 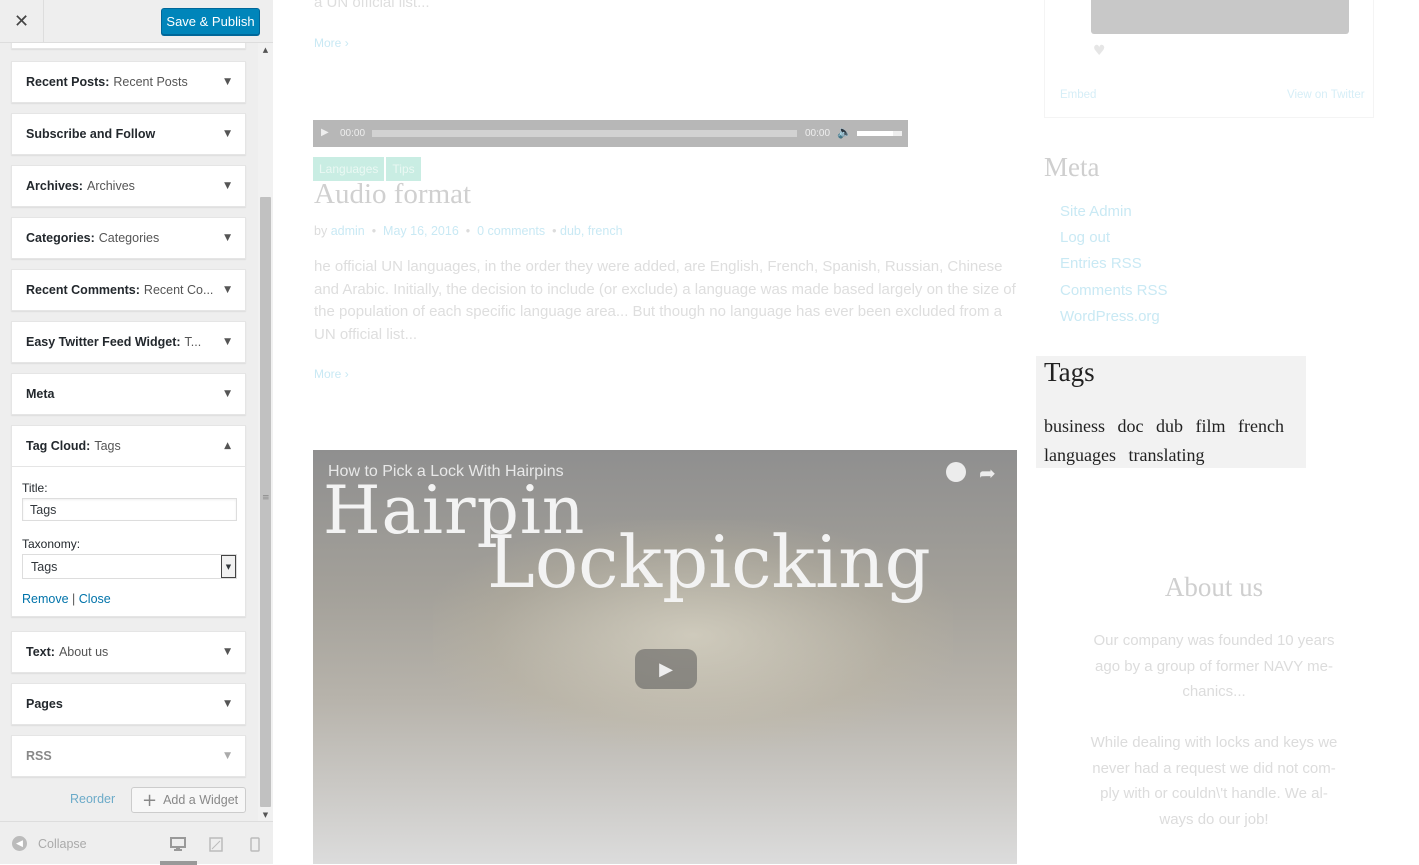 What do you see at coordinates (188, 800) in the screenshot?
I see `add-widget-button: + Add a Widget` at bounding box center [188, 800].